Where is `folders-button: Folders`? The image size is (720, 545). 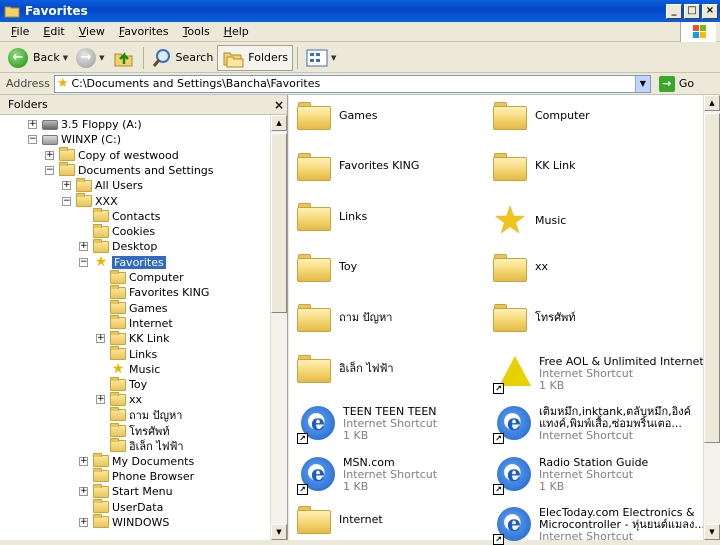 folders-button: Folders is located at coordinates (255, 57).